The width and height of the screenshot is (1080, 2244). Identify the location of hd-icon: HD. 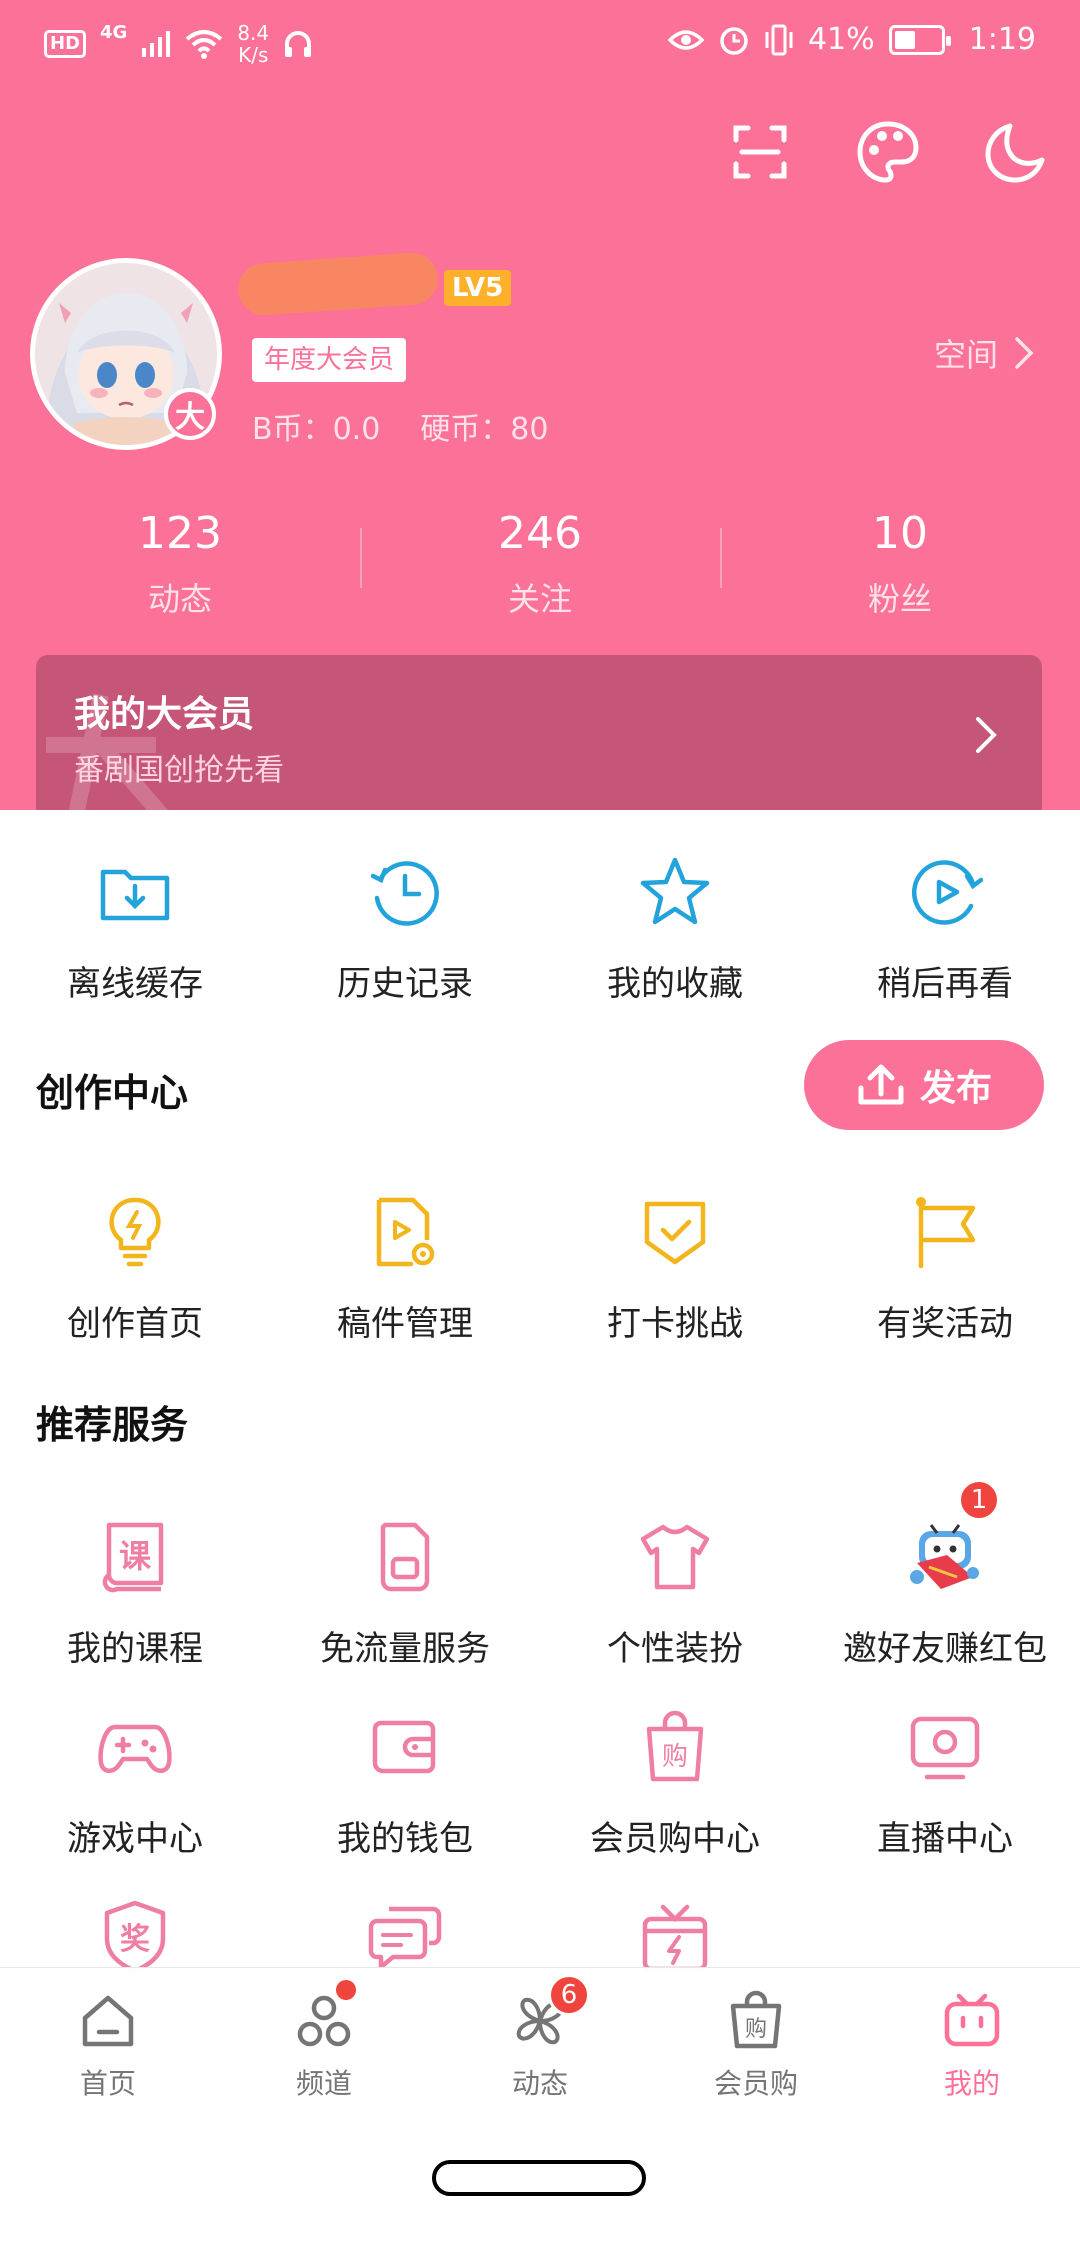
(65, 44).